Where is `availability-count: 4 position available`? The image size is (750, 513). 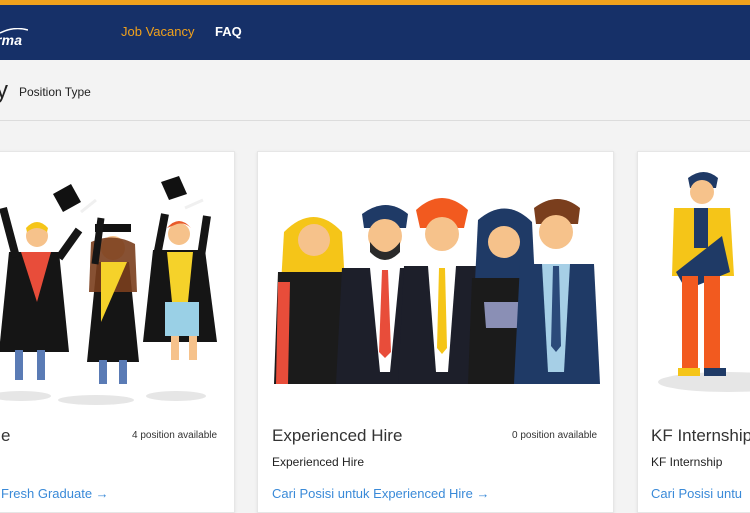
availability-count: 4 position available is located at coordinates (175, 435).